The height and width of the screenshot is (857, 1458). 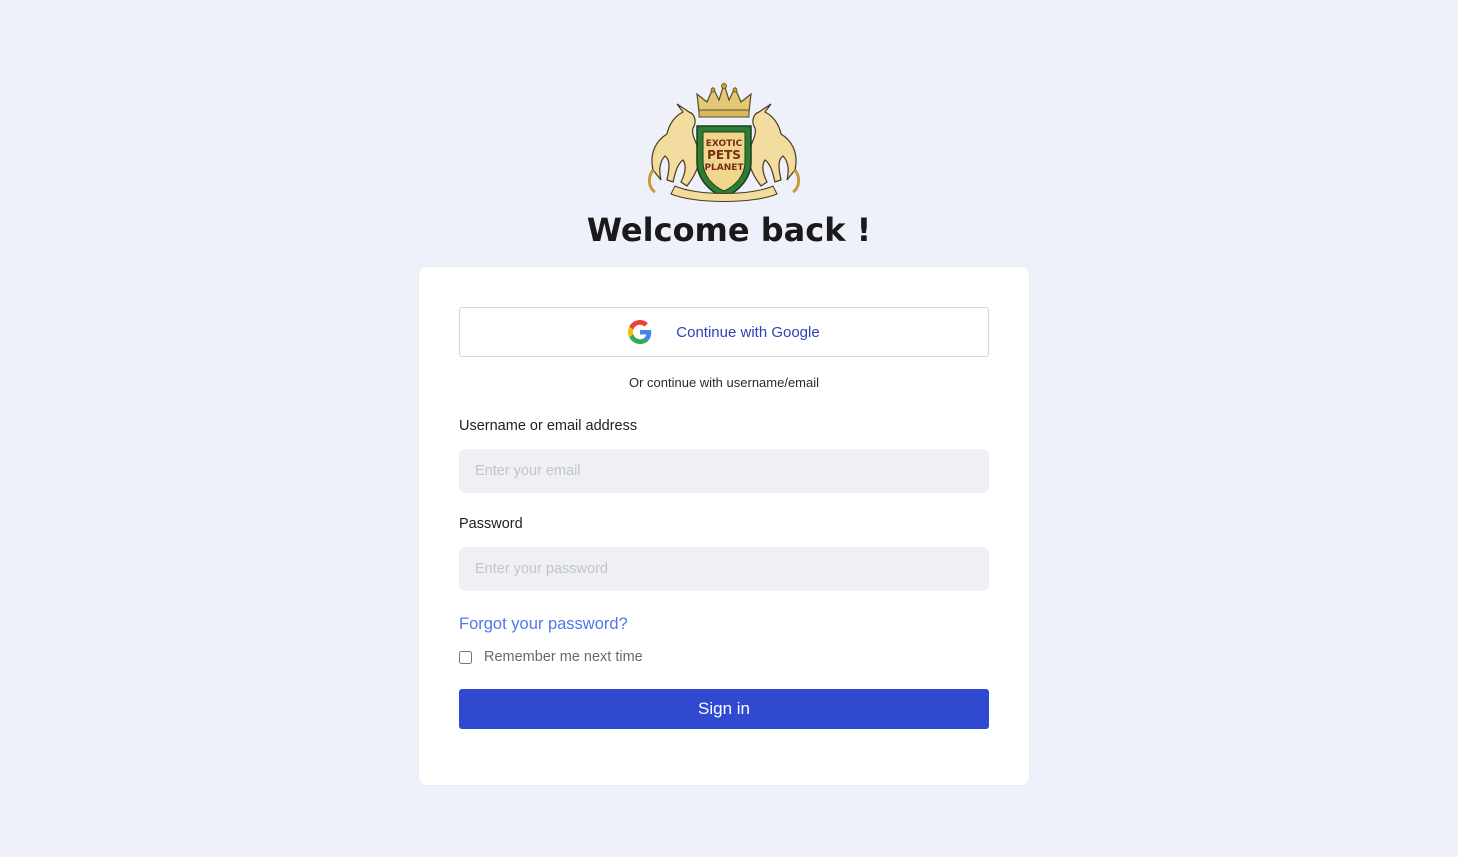 What do you see at coordinates (774, 148) in the screenshot?
I see `right-unicorn-icon` at bounding box center [774, 148].